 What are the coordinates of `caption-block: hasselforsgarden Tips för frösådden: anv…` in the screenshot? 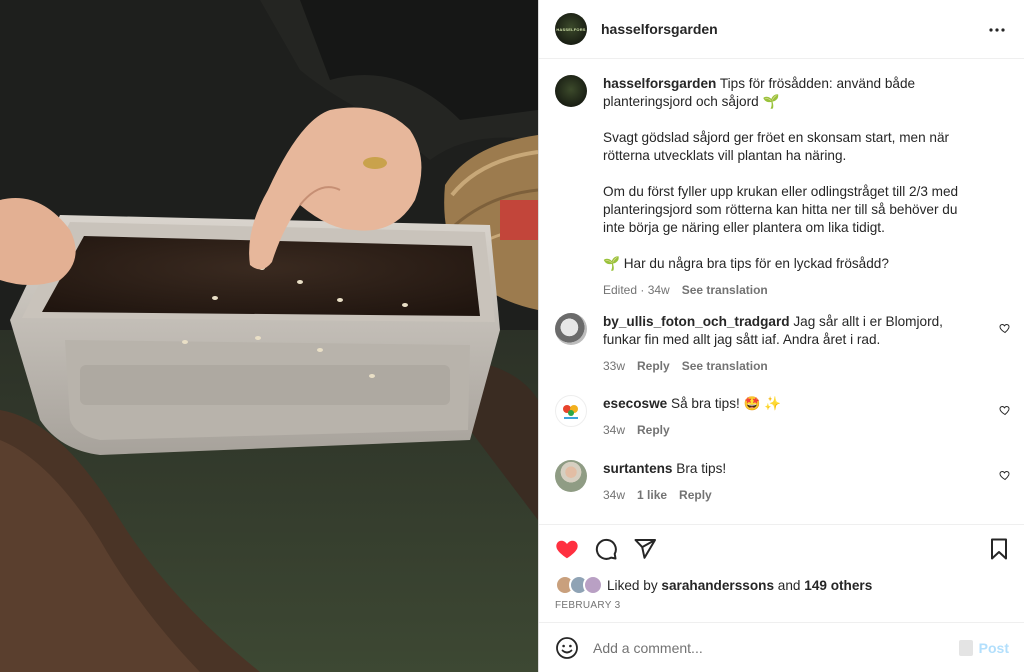 It's located at (769, 187).